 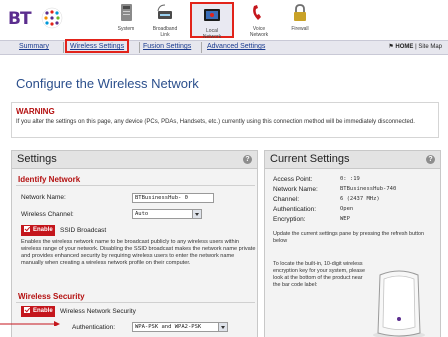 I want to click on channel-value: 6 (2437 MHz), so click(x=360, y=199).